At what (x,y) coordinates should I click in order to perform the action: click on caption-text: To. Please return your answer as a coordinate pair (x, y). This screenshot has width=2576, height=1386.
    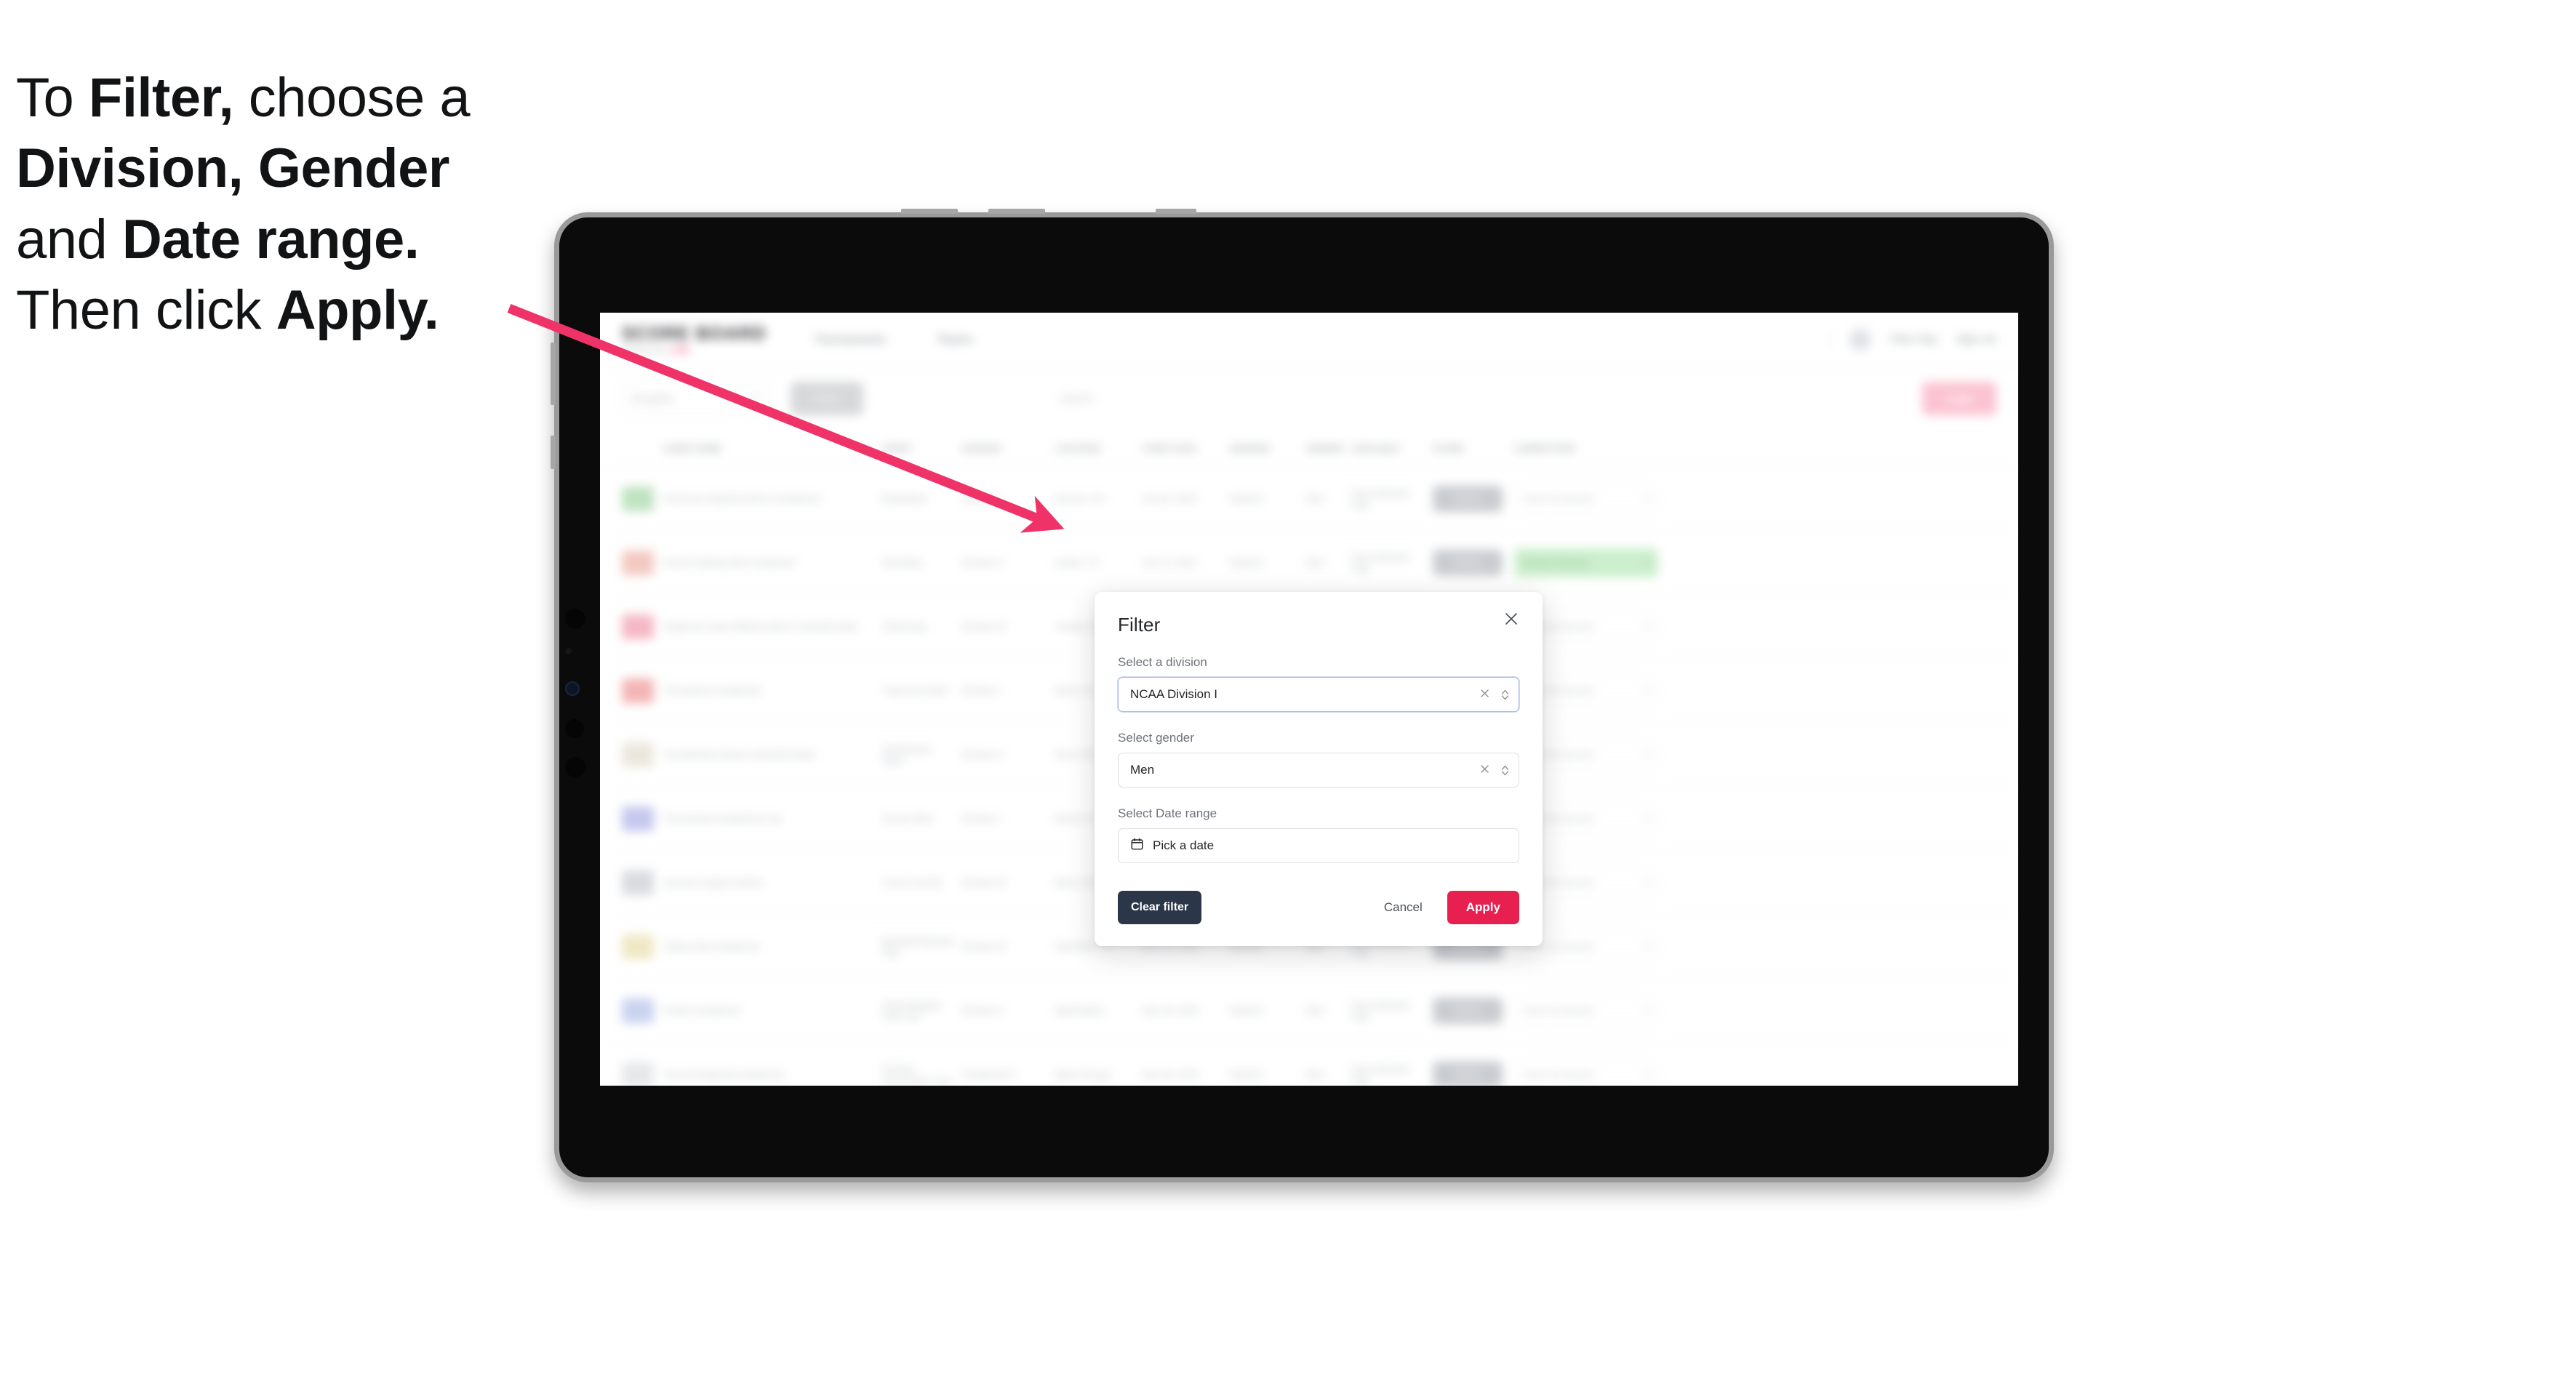
    Looking at the image, I should click on (52, 98).